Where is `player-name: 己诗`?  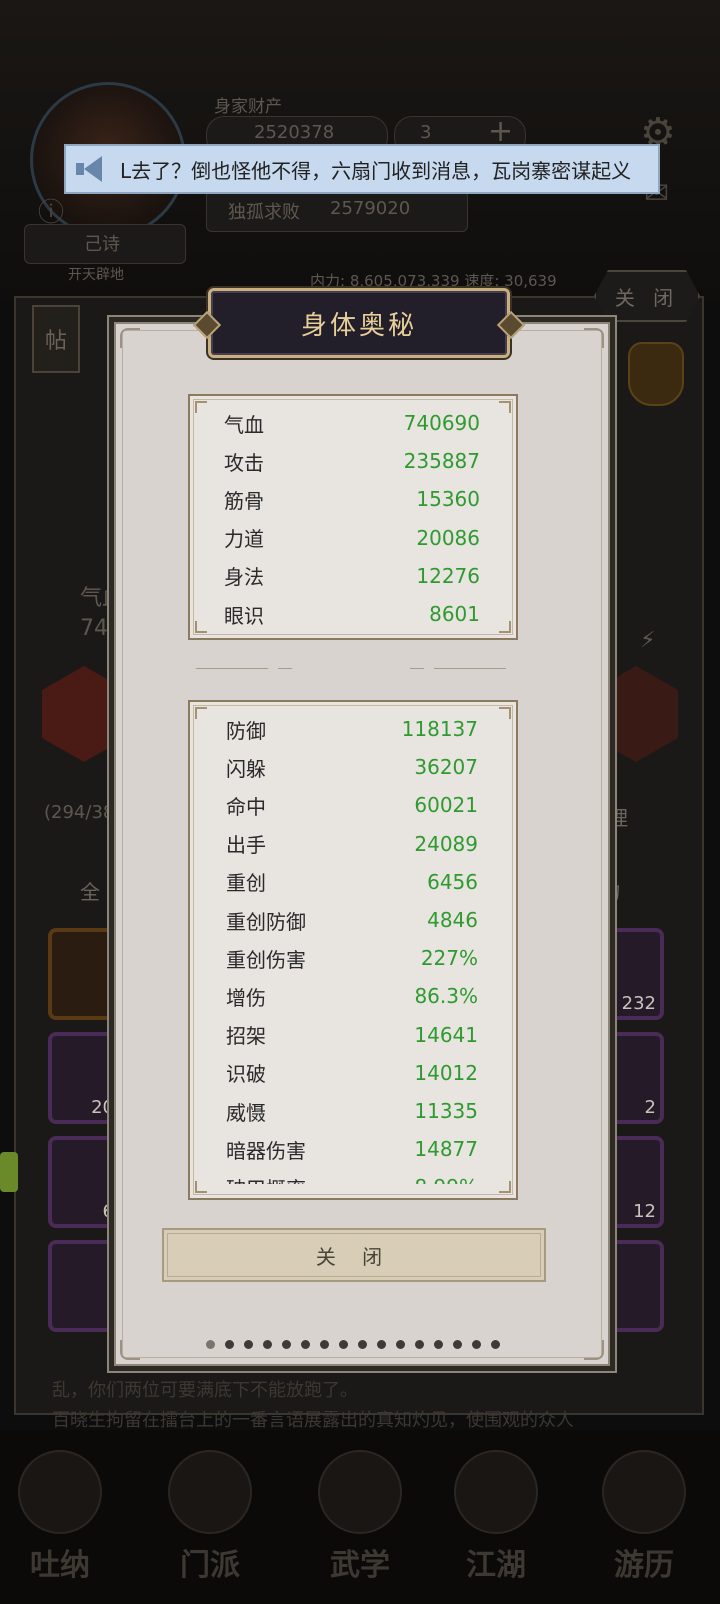
player-name: 己诗 is located at coordinates (102, 244).